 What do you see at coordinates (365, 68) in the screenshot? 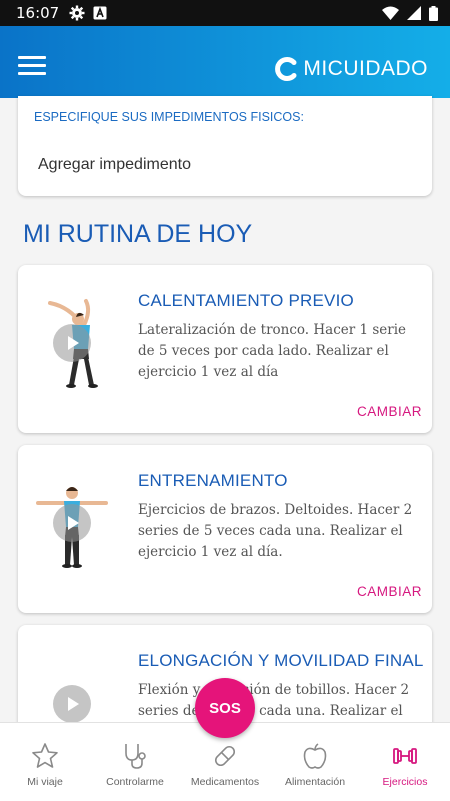
I see `brand-name: MICUIDADO` at bounding box center [365, 68].